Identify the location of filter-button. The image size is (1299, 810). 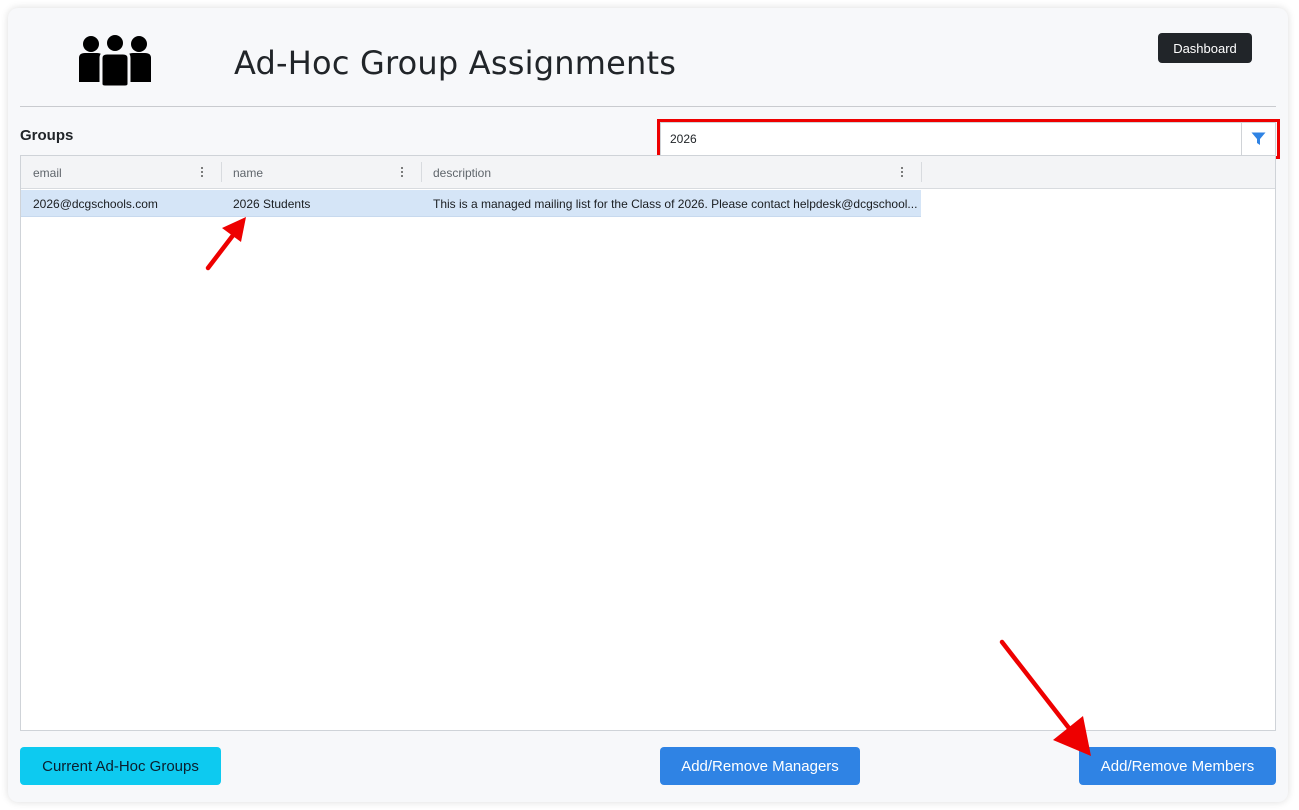
(1258, 139).